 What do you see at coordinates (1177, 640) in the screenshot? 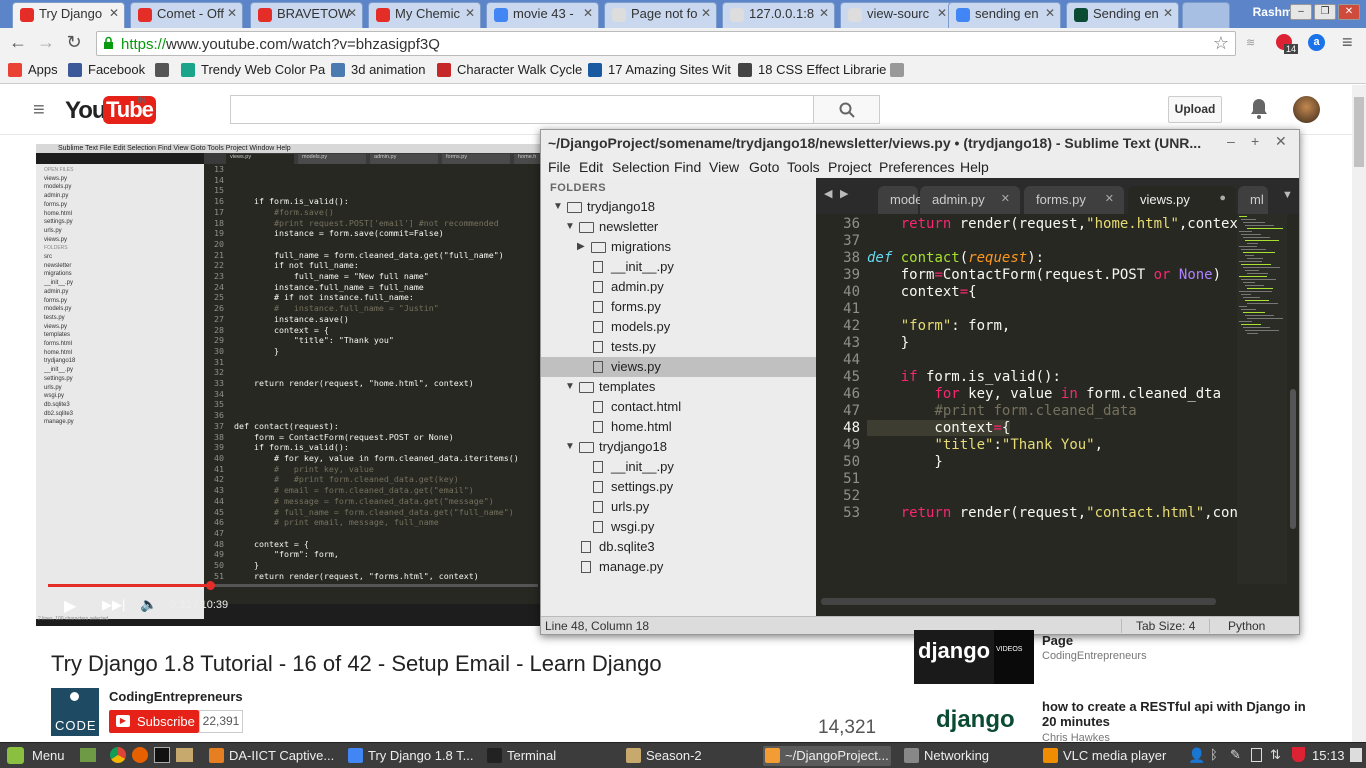
I see `related-title-1: Page` at bounding box center [1177, 640].